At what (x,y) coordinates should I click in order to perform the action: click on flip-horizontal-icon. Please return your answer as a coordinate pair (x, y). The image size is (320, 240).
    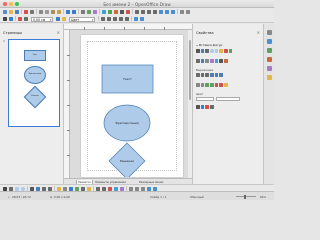
    Looking at the image, I should click on (221, 85).